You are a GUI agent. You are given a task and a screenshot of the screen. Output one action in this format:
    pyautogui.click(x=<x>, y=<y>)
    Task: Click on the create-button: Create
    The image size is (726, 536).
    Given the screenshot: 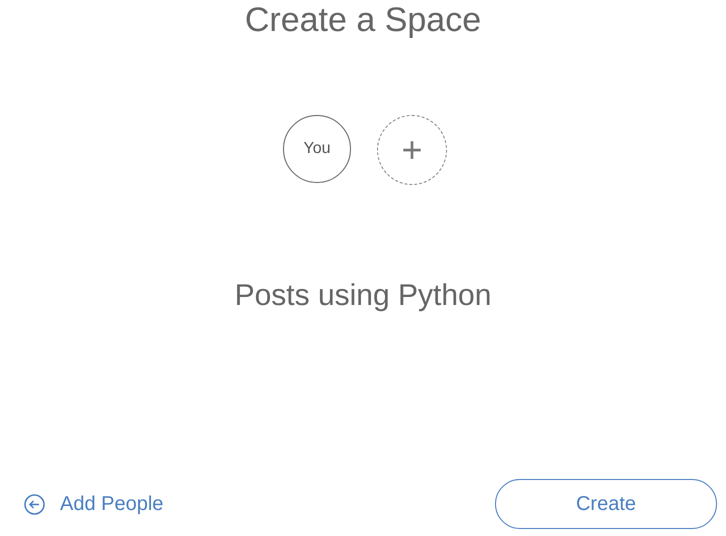 What is the action you would take?
    pyautogui.click(x=606, y=504)
    